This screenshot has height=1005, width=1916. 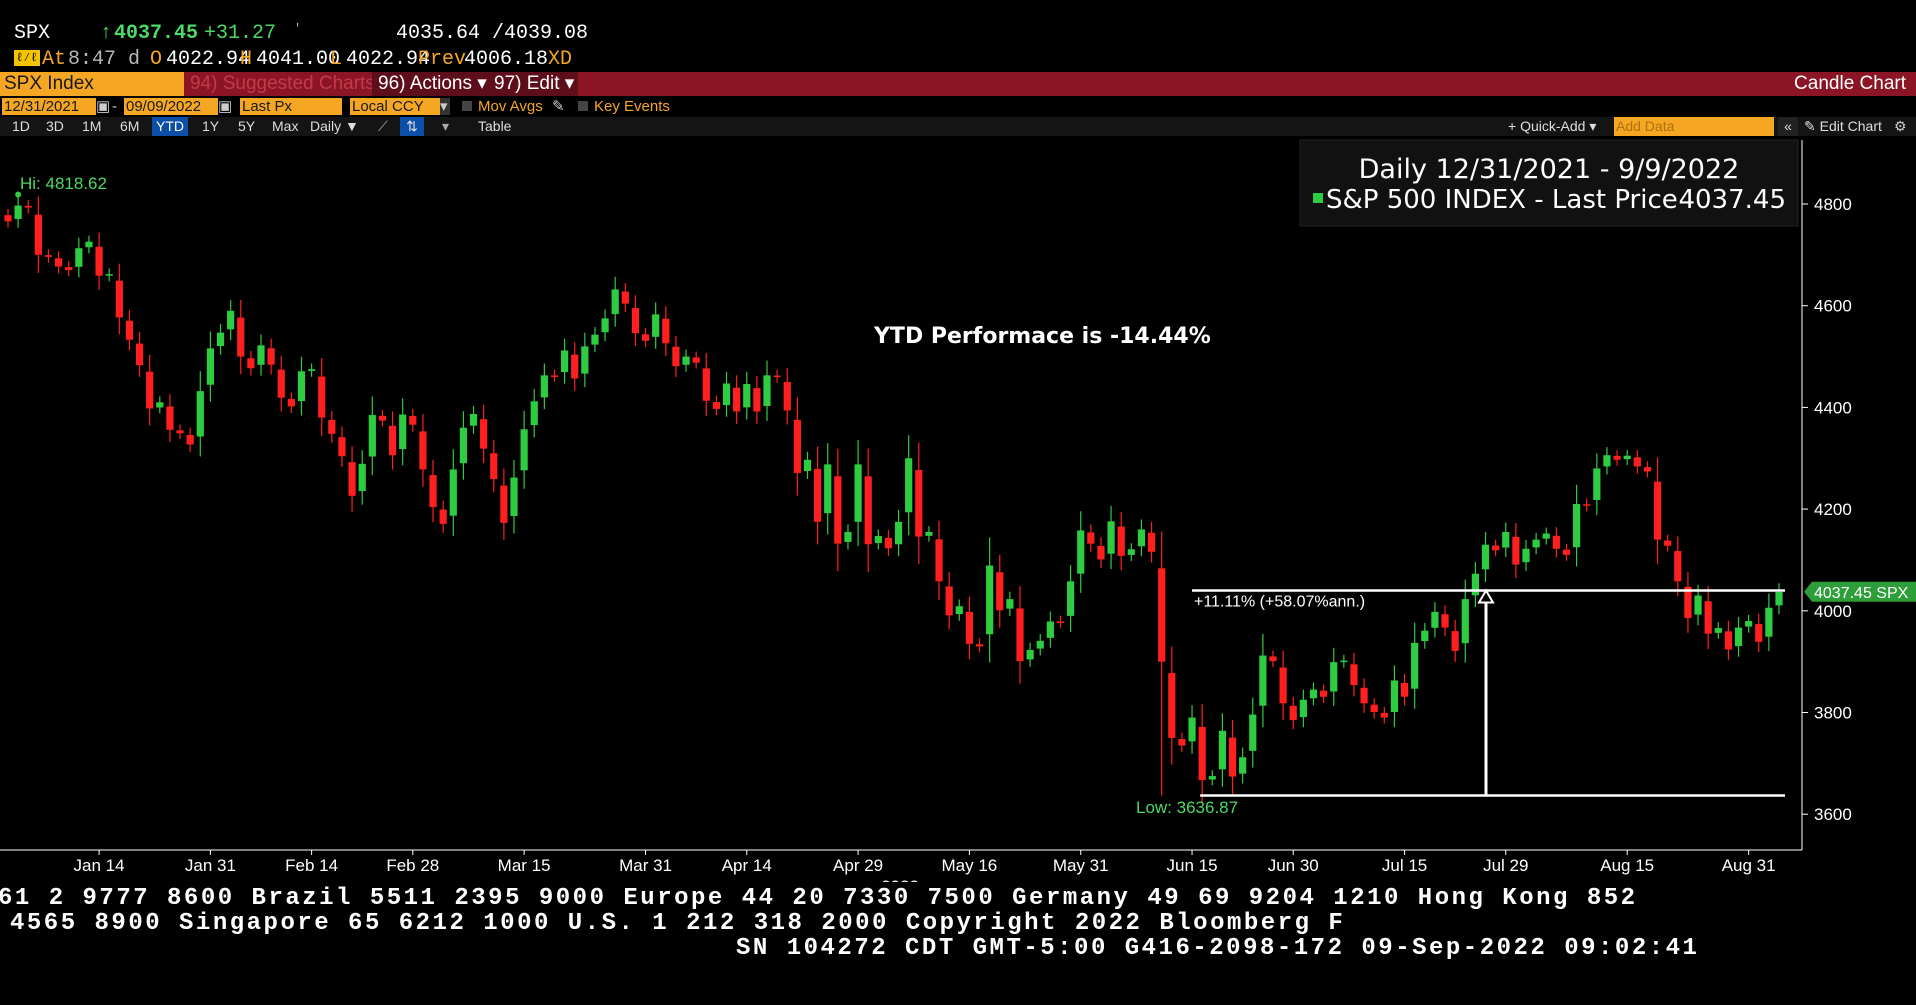 I want to click on measure-label: +11.11% (+58.07%ann.), so click(x=1279, y=601).